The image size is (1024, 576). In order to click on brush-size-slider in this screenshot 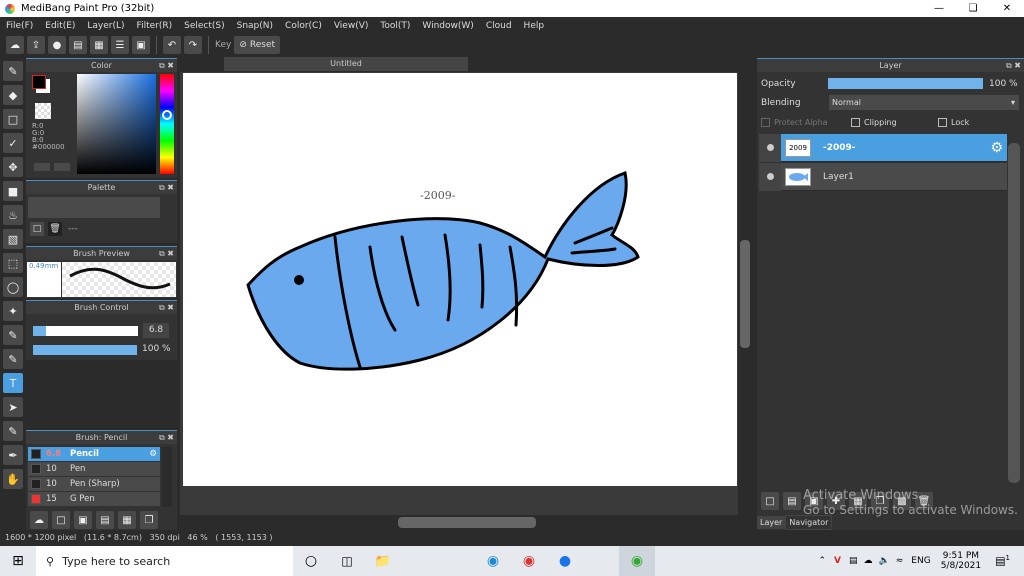, I will do `click(85, 331)`.